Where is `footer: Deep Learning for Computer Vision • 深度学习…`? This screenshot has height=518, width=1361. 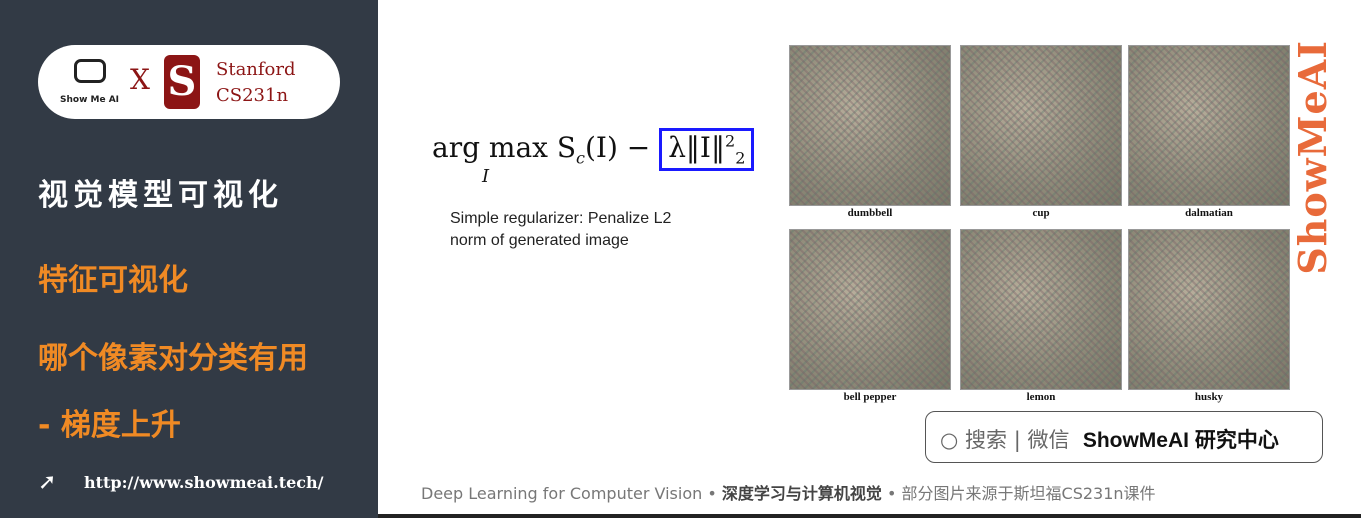 footer: Deep Learning for Computer Vision • 深度学习… is located at coordinates (788, 493).